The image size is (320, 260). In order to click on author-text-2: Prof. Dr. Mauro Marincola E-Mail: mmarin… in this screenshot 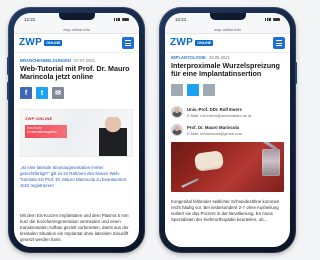, I will do `click(214, 130)`.